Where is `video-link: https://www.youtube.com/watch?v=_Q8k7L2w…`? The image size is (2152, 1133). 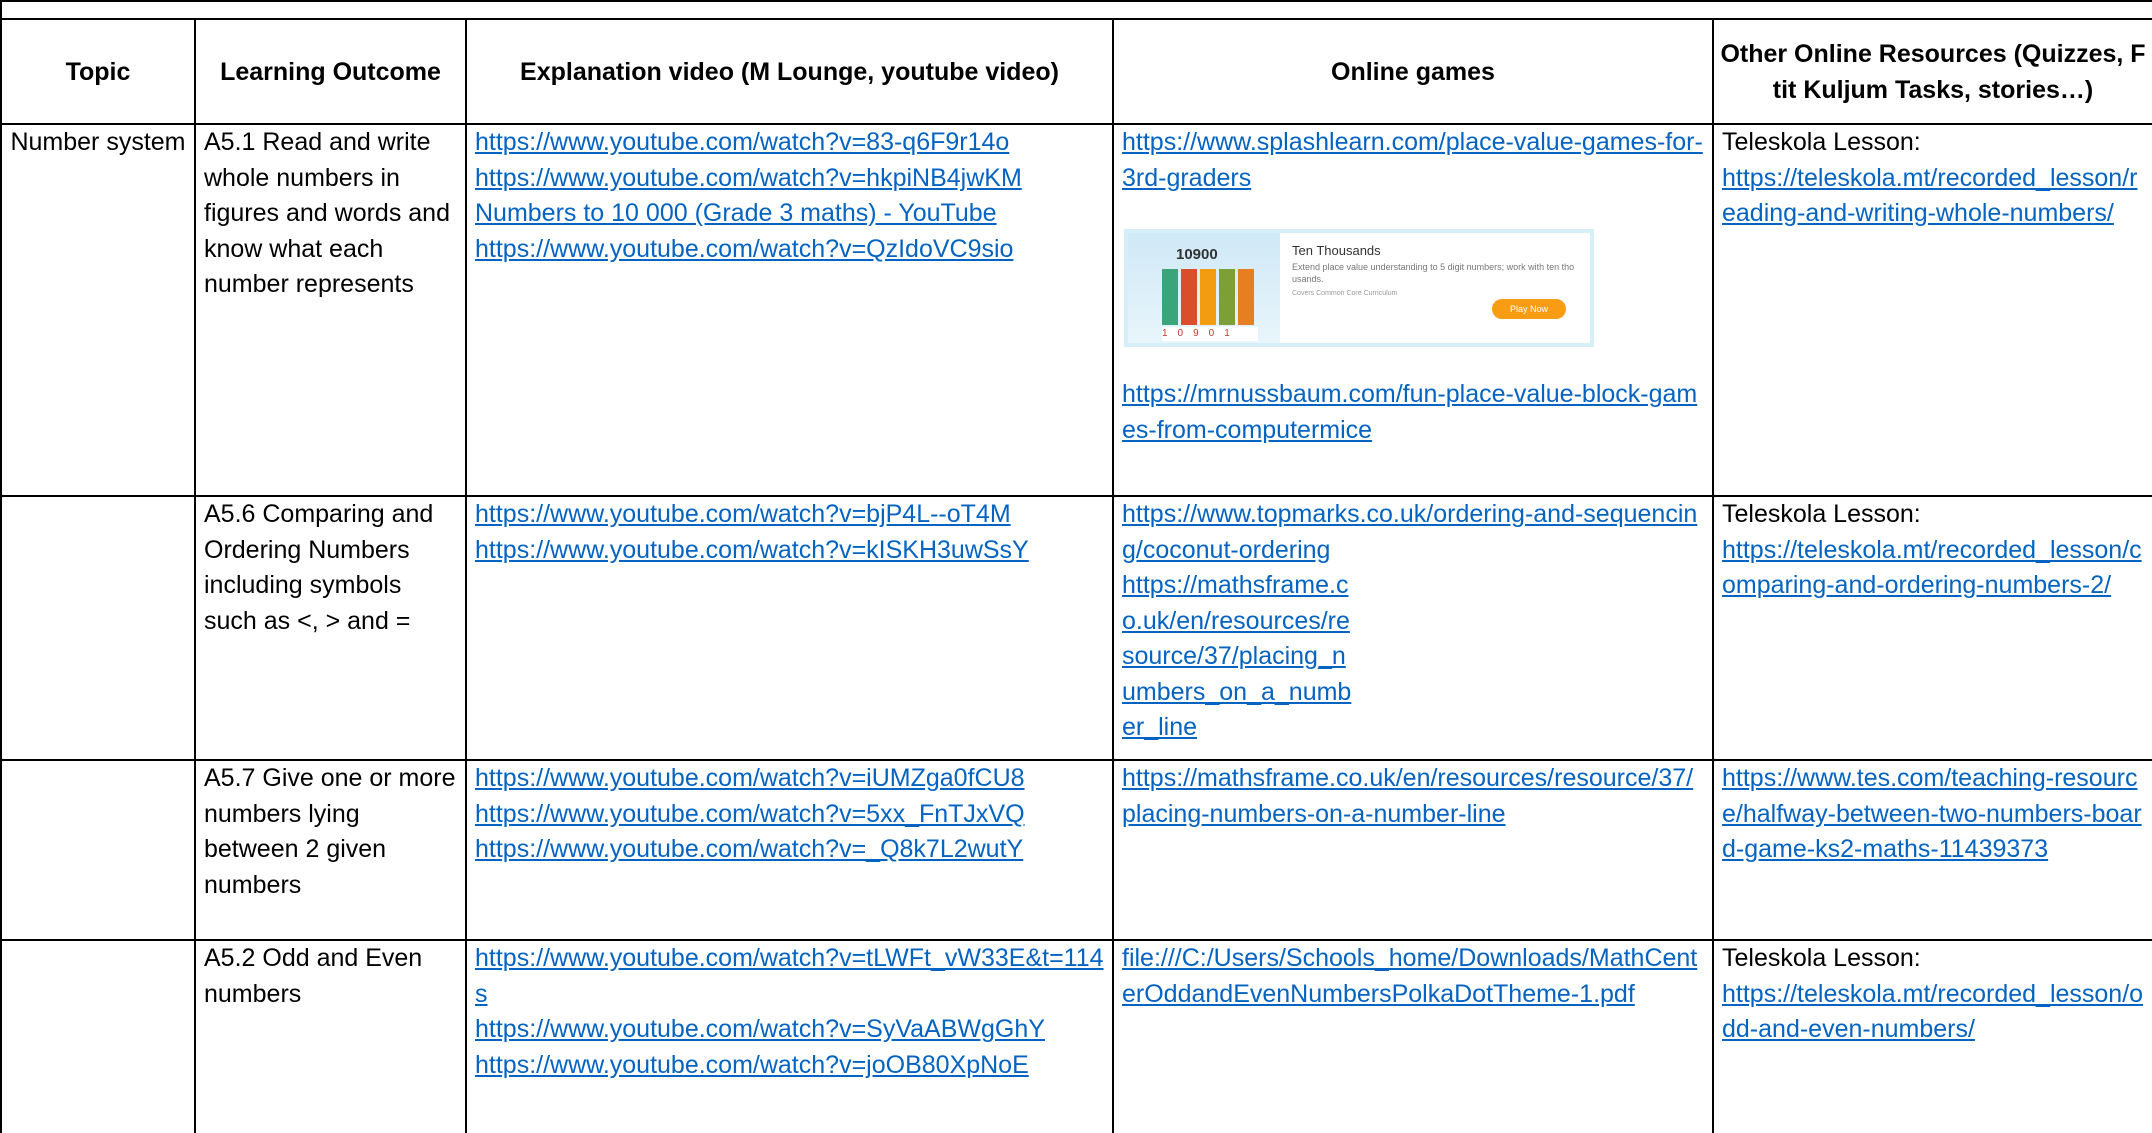
video-link: https://www.youtube.com/watch?v=_Q8k7L2w… is located at coordinates (789, 850).